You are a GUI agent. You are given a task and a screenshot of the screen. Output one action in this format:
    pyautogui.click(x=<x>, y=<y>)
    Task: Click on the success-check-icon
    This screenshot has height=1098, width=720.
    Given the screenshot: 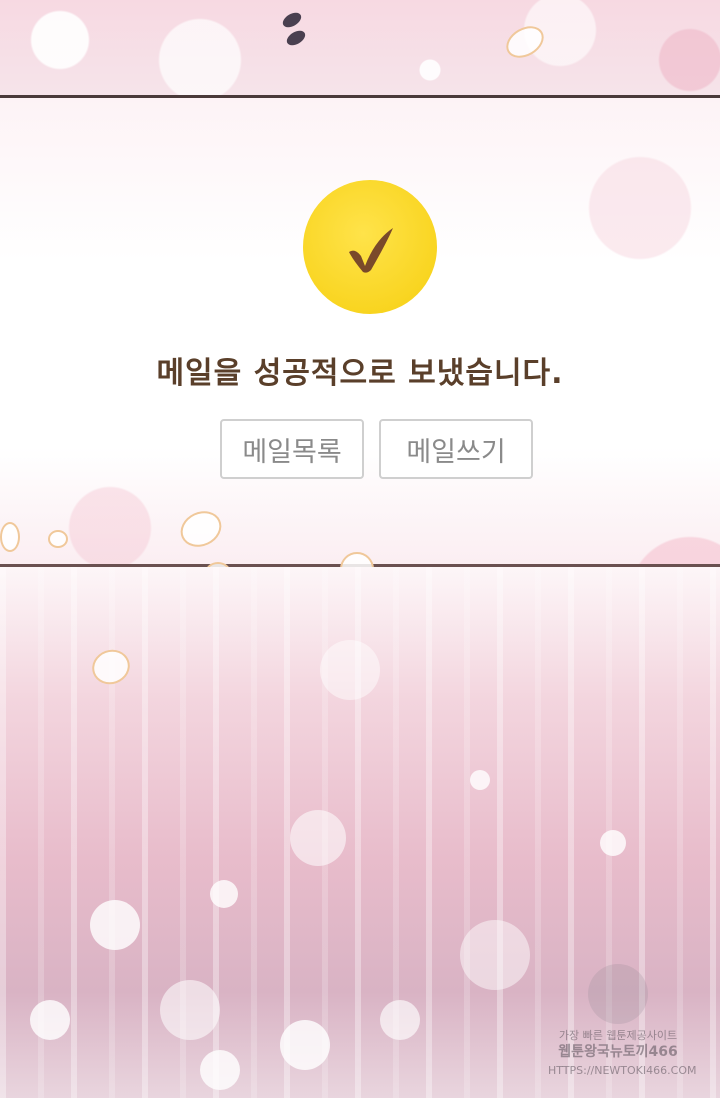 What is the action you would take?
    pyautogui.click(x=370, y=247)
    